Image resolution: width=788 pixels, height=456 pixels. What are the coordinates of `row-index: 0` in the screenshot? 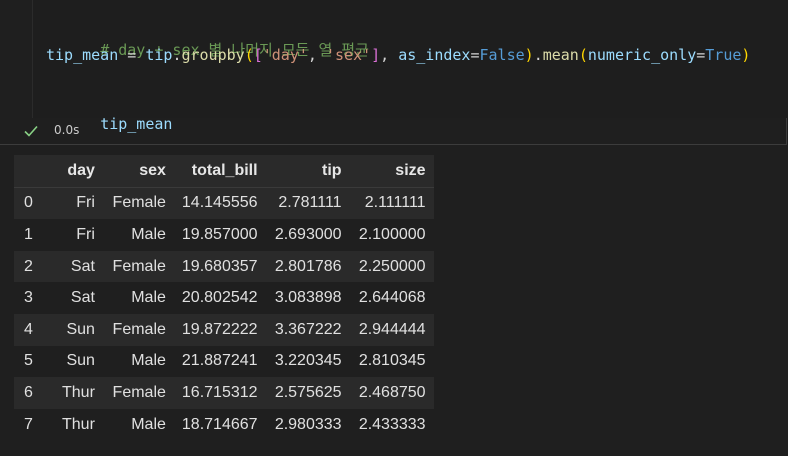 It's located at (28, 203).